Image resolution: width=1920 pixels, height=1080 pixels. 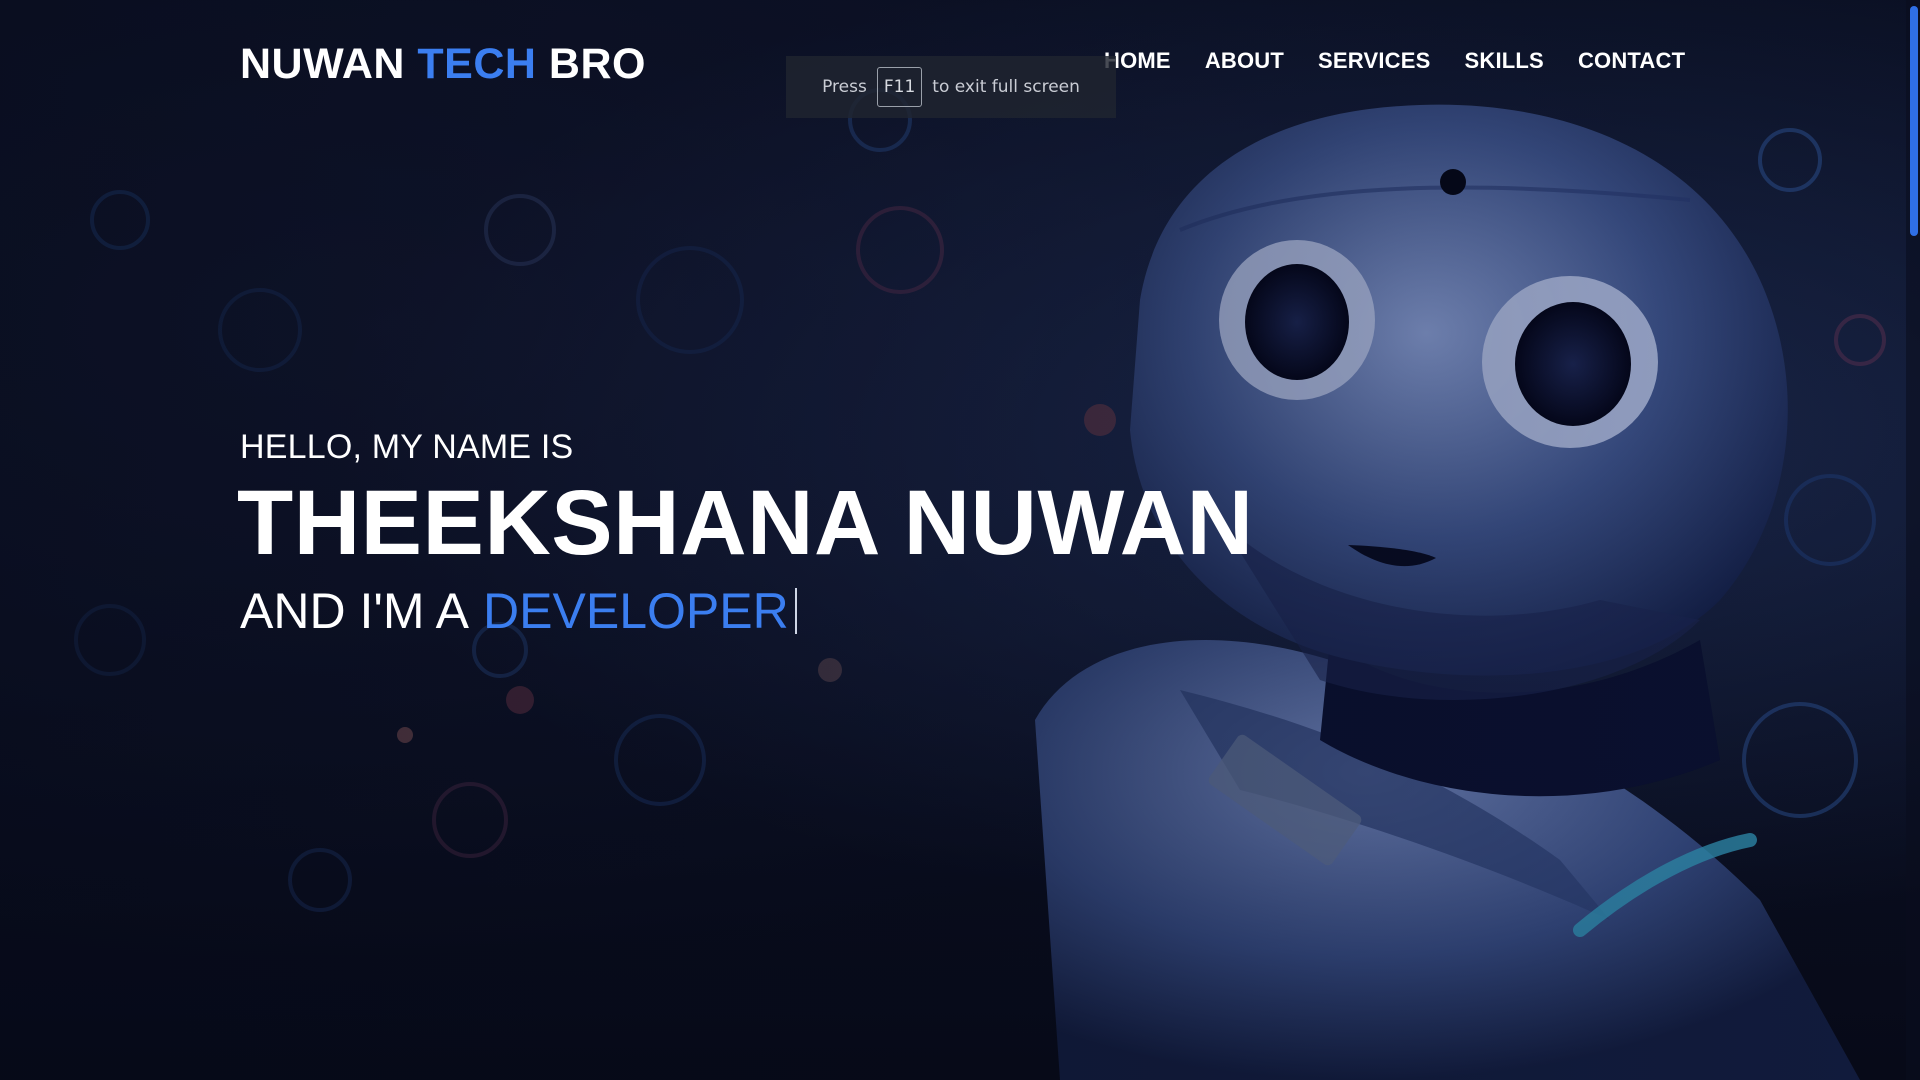 What do you see at coordinates (1006, 87) in the screenshot?
I see `fullscreen-notice-suffix: to exit full screen` at bounding box center [1006, 87].